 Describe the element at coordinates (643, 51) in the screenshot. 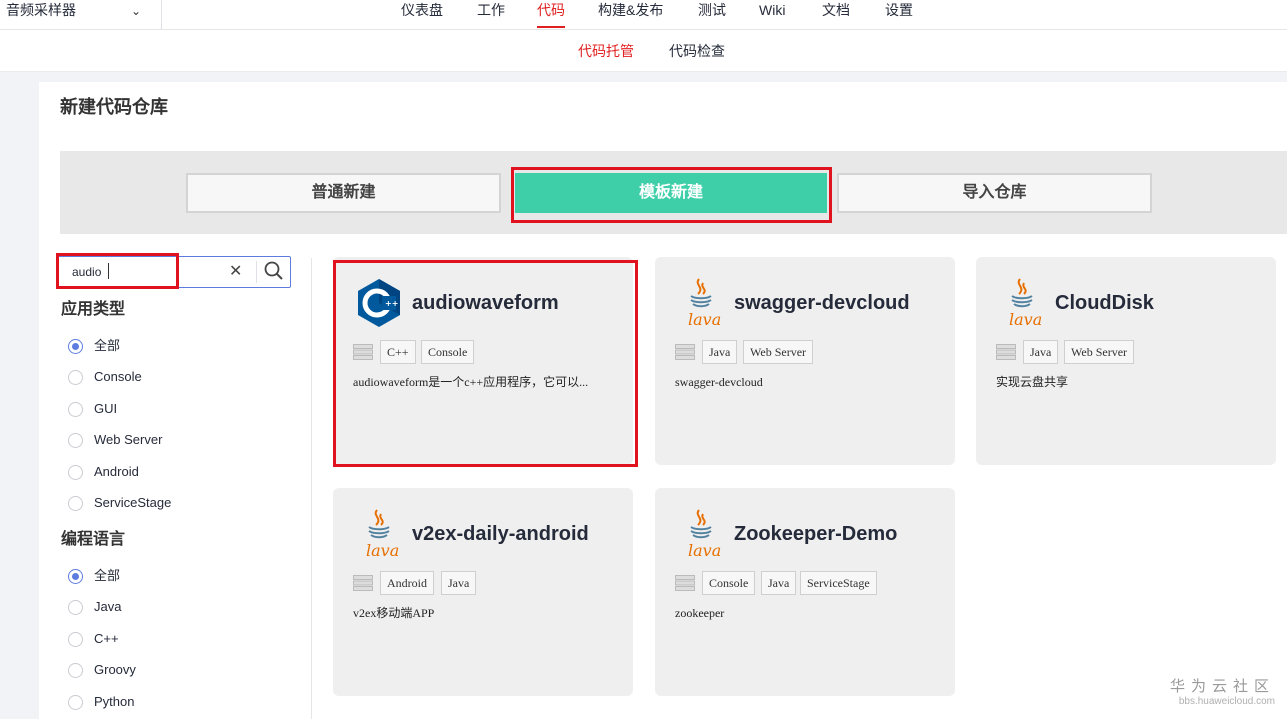

I see `sub-nav-bar: 代码托管 代码检查` at that location.